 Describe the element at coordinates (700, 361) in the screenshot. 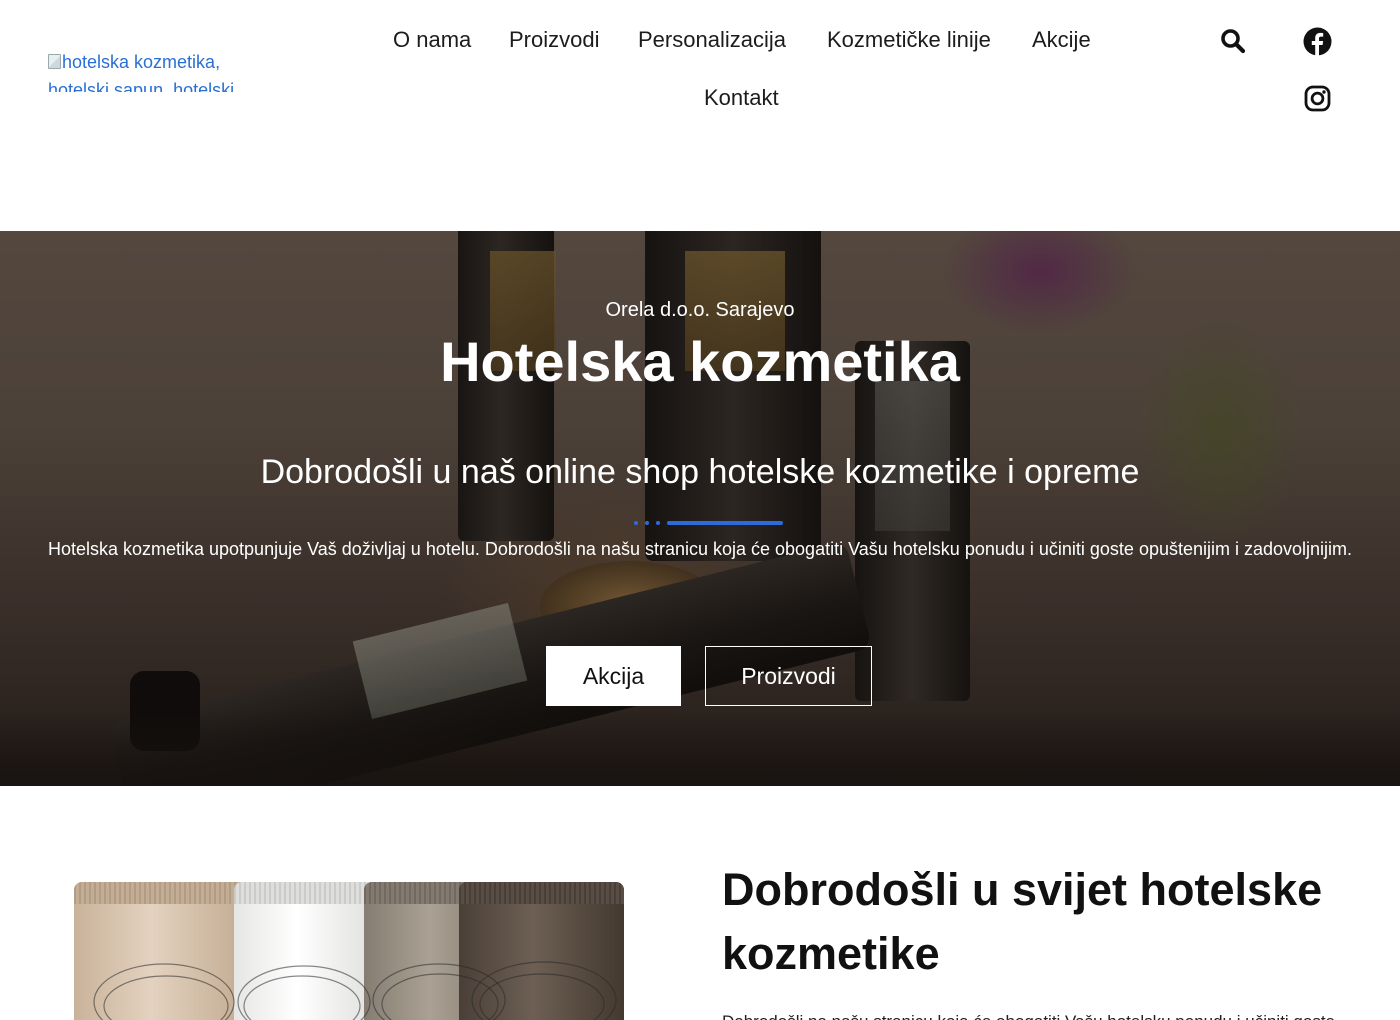

I see `hero-title: Hotelska kozmetika` at that location.